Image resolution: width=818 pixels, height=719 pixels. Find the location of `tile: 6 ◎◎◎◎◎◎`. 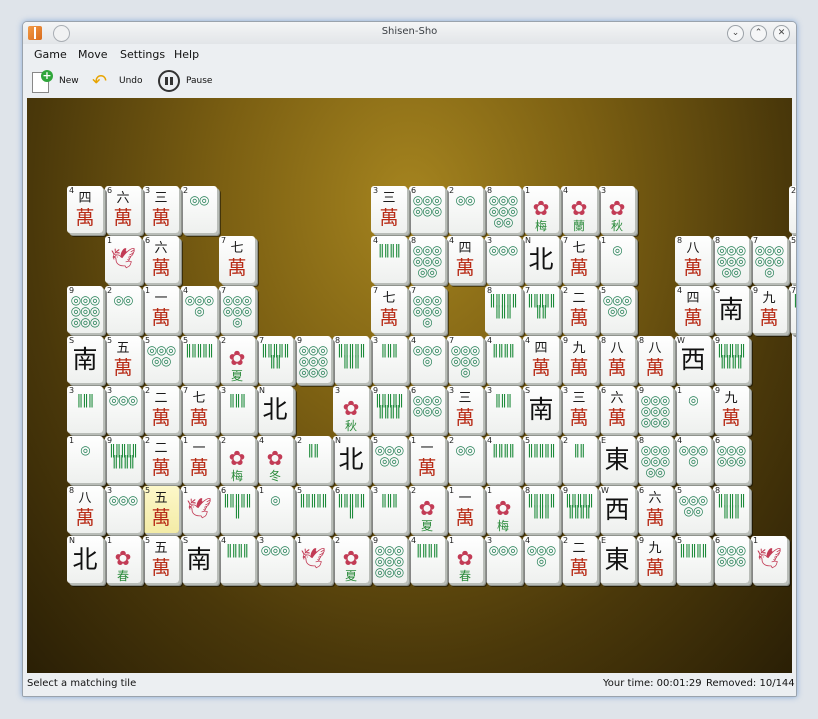

tile: 6 ◎◎◎◎◎◎ is located at coordinates (731, 459).